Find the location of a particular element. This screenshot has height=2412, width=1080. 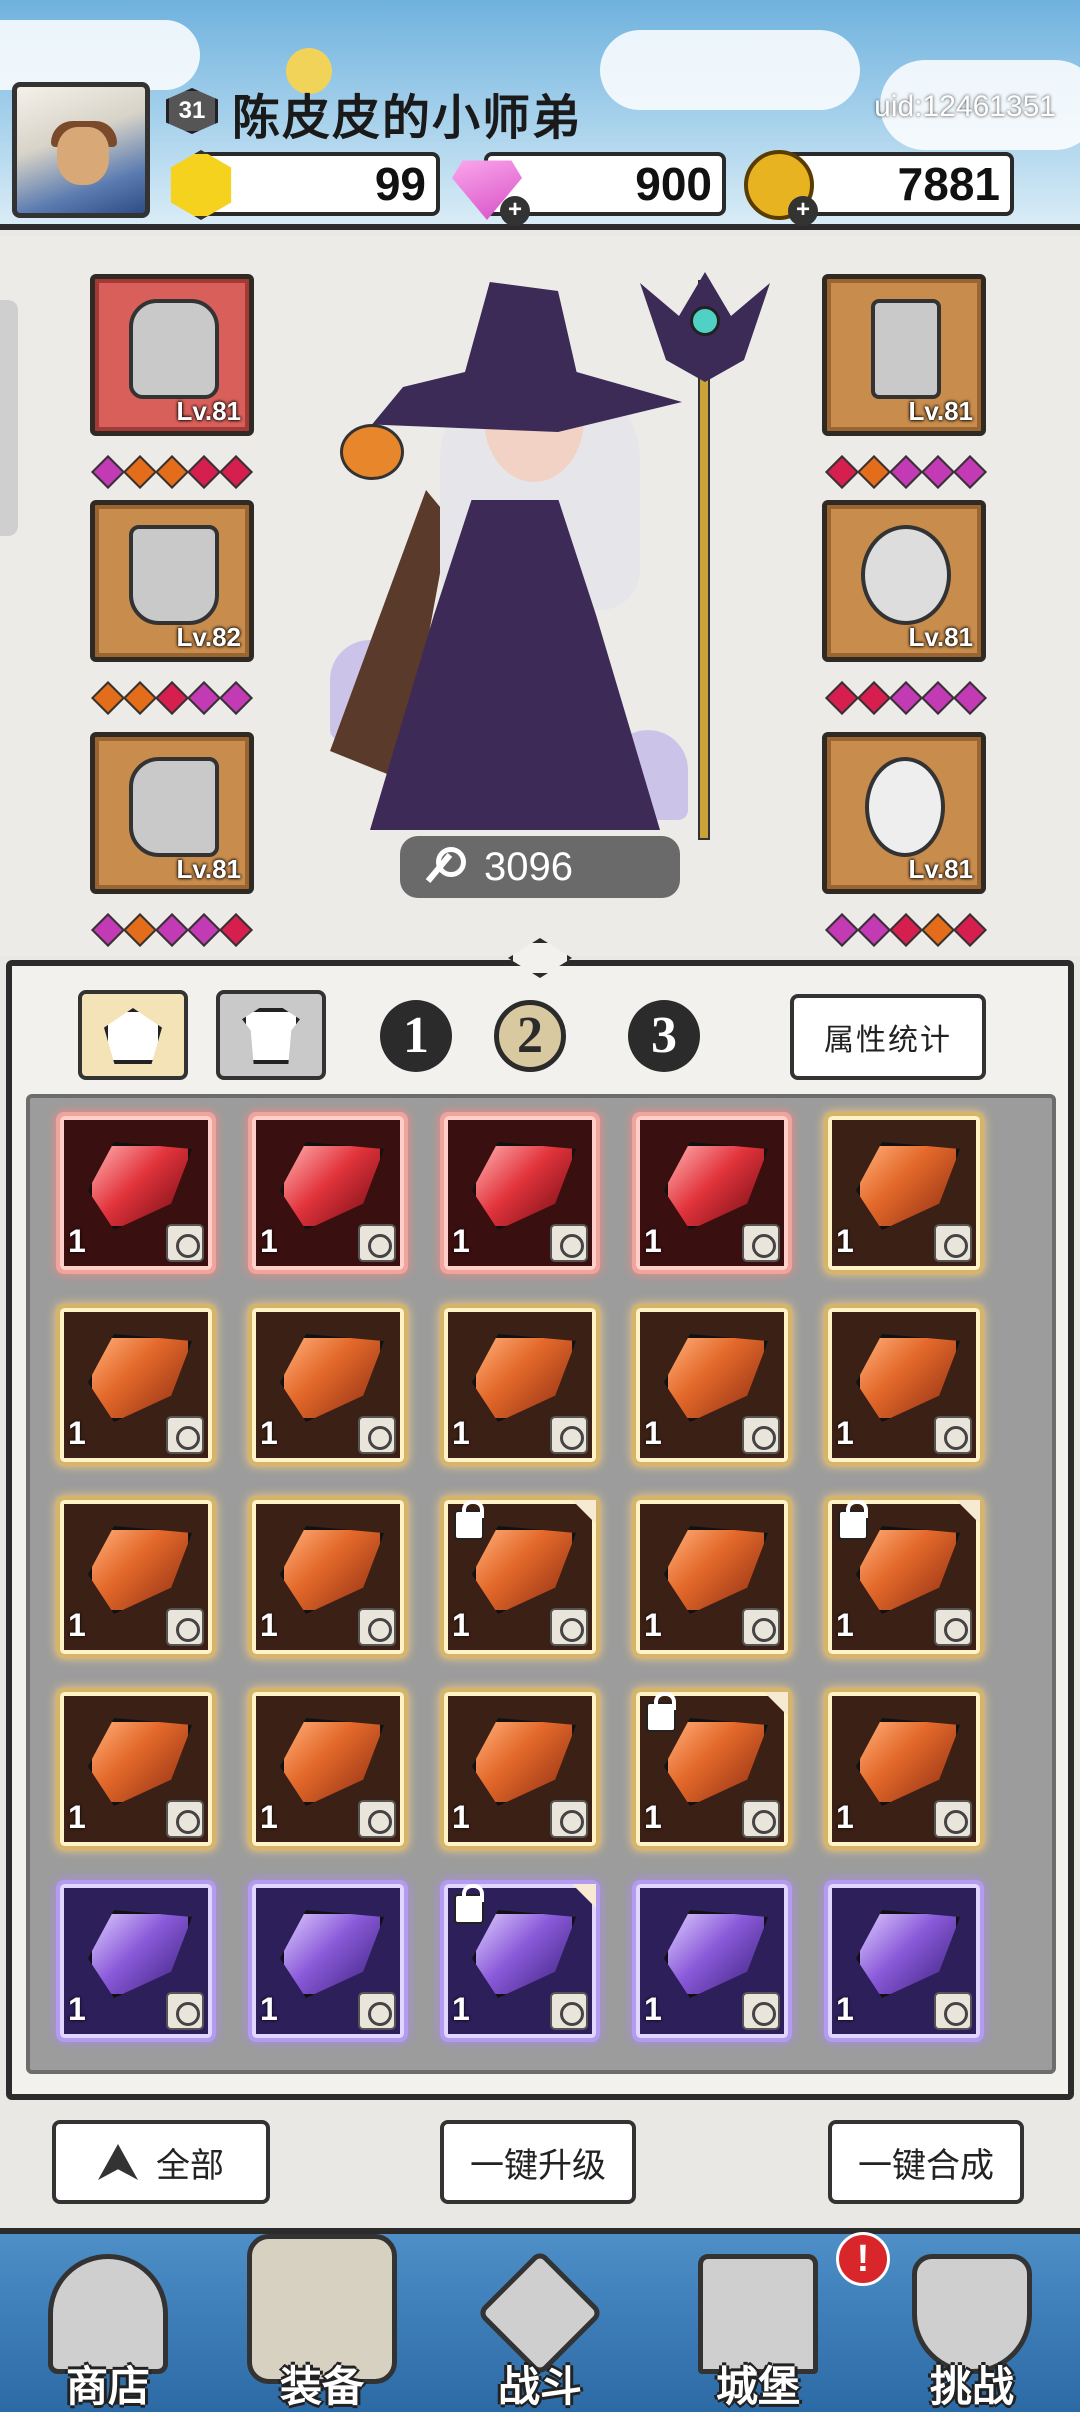

equip-slot-ring: Lv.81 is located at coordinates (904, 581).